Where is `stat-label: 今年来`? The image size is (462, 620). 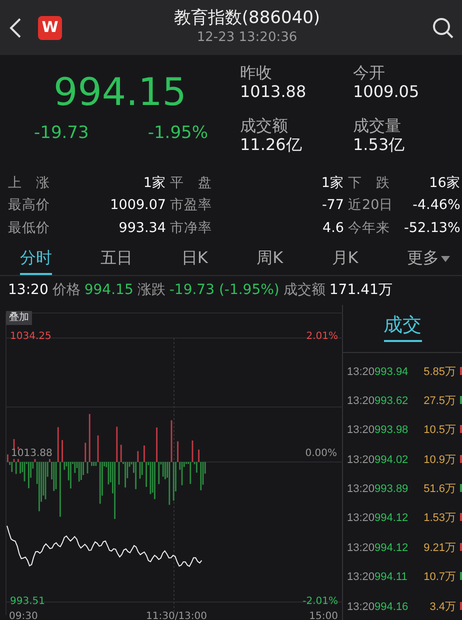
stat-label: 今年来 is located at coordinates (369, 228).